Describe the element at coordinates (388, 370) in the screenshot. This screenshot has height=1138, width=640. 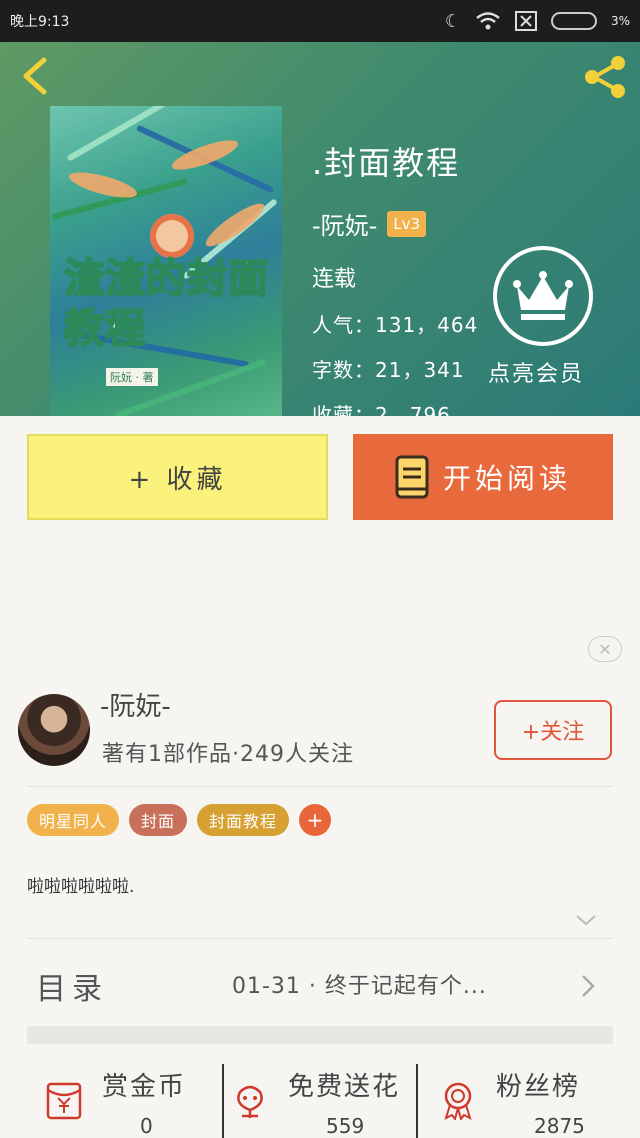
I see `word-count-stat: 字数：21，341` at that location.